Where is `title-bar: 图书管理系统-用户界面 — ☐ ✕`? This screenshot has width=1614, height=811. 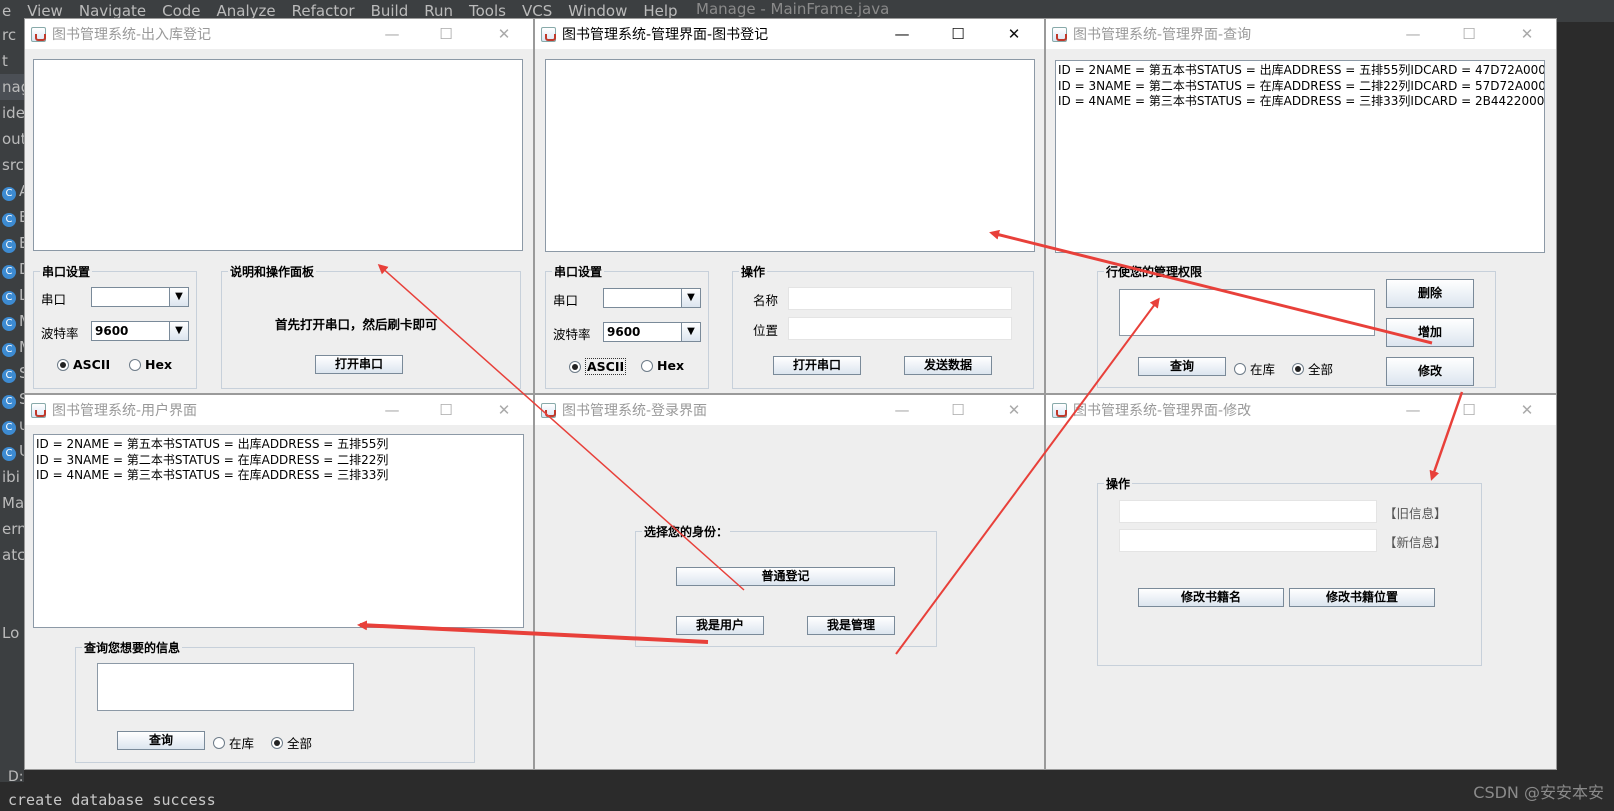 title-bar: 图书管理系统-用户界面 — ☐ ✕ is located at coordinates (279, 410).